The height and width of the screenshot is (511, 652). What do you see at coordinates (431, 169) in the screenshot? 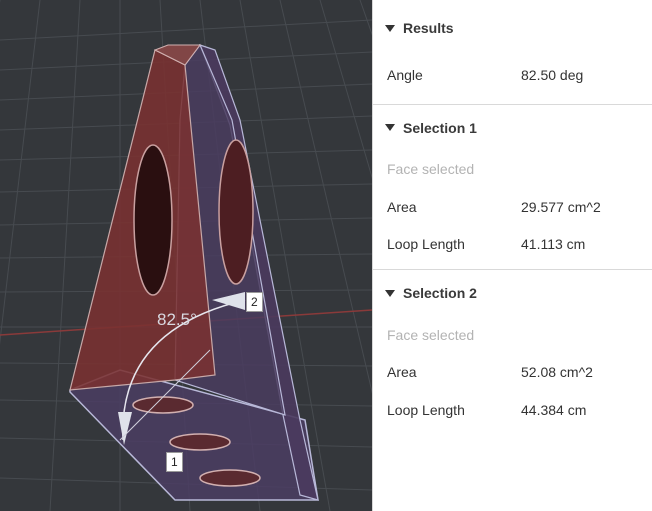
I see `selection-1-status: Face selected` at bounding box center [431, 169].